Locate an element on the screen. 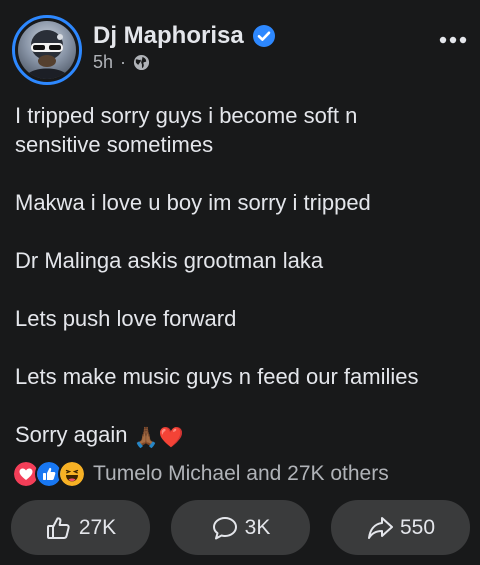 This screenshot has height=565, width=480. comment-icon is located at coordinates (224, 527).